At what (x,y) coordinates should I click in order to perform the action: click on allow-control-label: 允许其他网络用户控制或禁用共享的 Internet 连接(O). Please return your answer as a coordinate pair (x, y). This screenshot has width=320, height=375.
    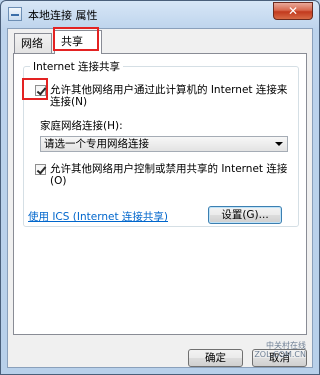
    Looking at the image, I should click on (169, 175).